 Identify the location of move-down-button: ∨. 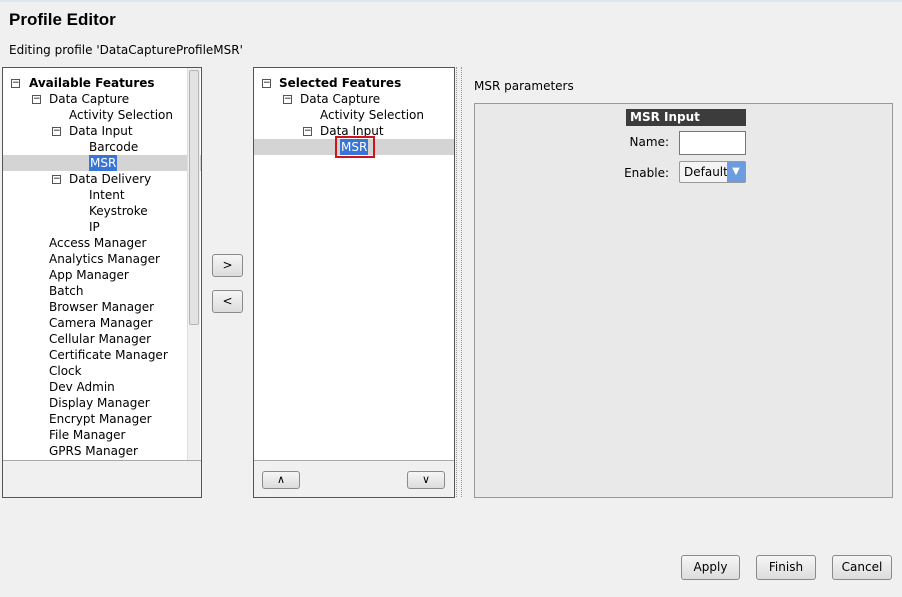
(426, 480).